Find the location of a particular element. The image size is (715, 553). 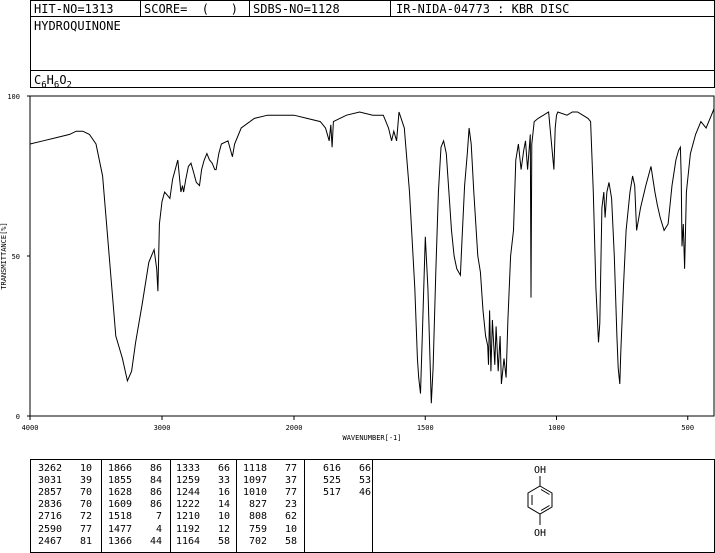

x-tick-label: 3000 is located at coordinates (162, 428).